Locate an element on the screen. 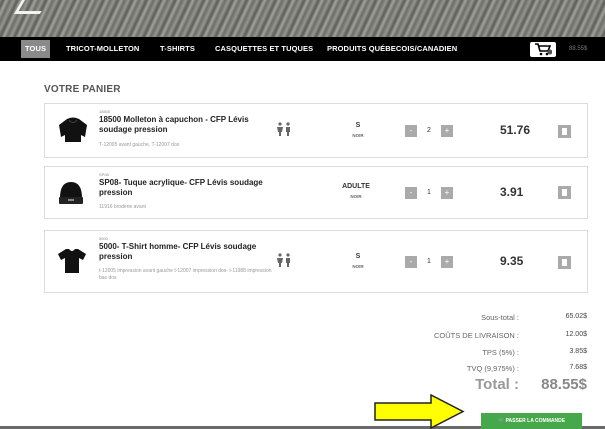 The image size is (605, 429). item-sku: SP08 is located at coordinates (104, 174).